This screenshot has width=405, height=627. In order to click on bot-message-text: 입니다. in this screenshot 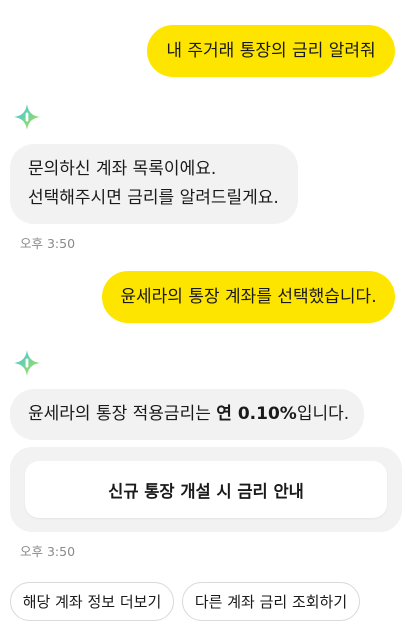, I will do `click(323, 414)`.